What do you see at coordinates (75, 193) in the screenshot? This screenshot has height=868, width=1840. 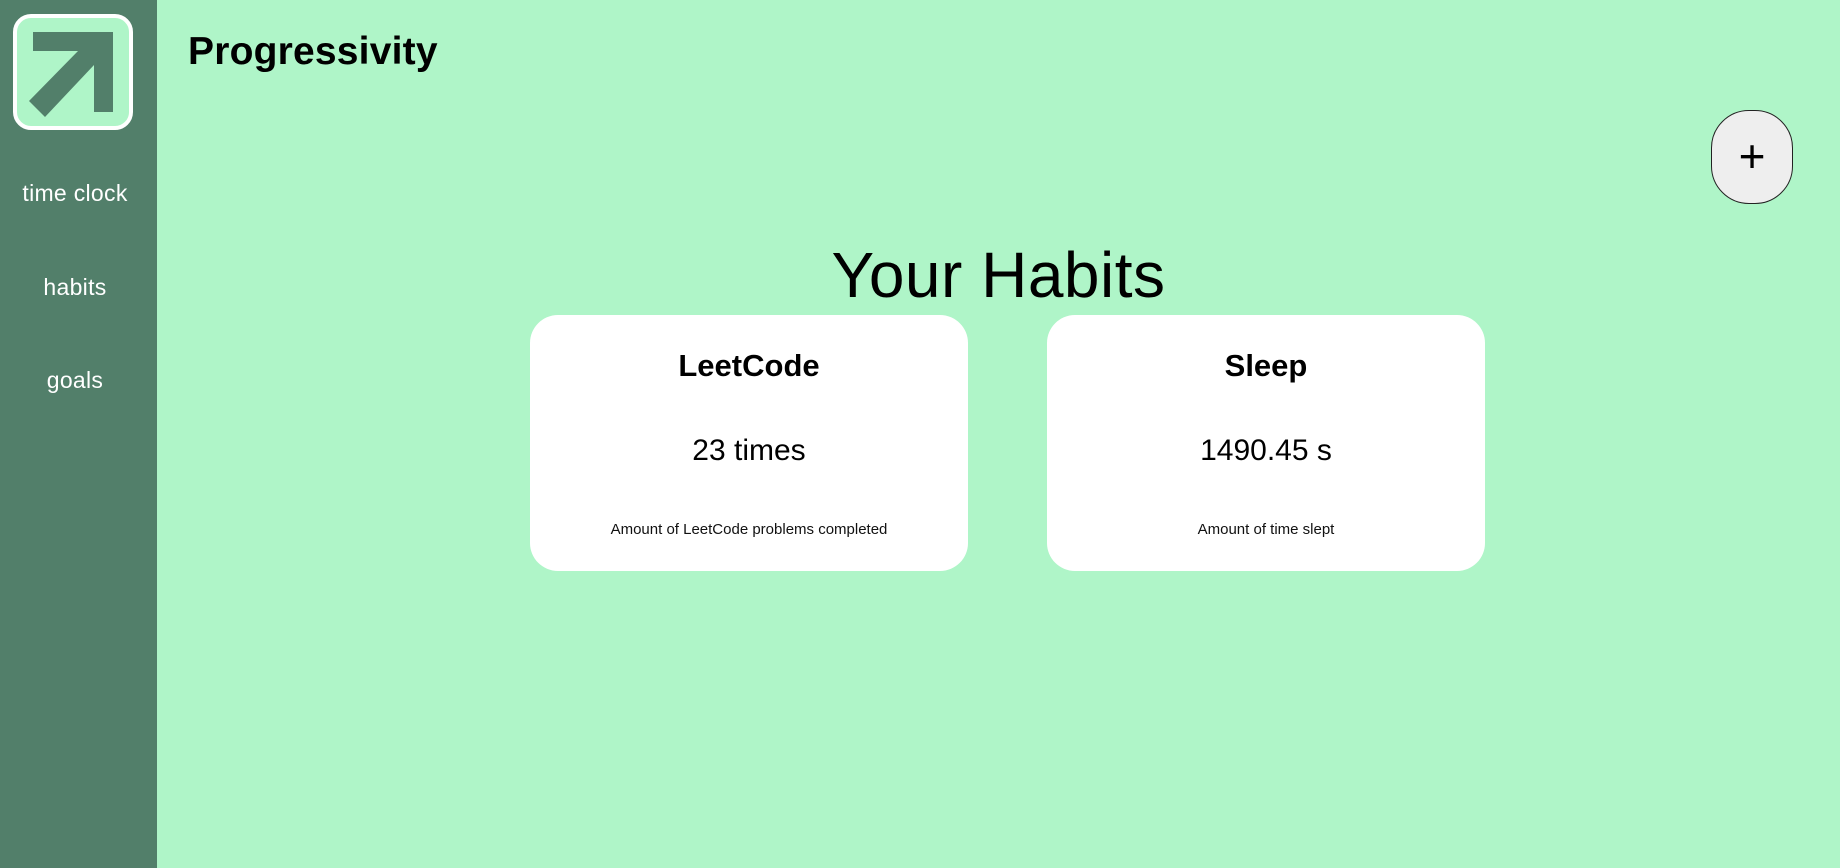 I see `sidebar-item-time-clock: time clock` at bounding box center [75, 193].